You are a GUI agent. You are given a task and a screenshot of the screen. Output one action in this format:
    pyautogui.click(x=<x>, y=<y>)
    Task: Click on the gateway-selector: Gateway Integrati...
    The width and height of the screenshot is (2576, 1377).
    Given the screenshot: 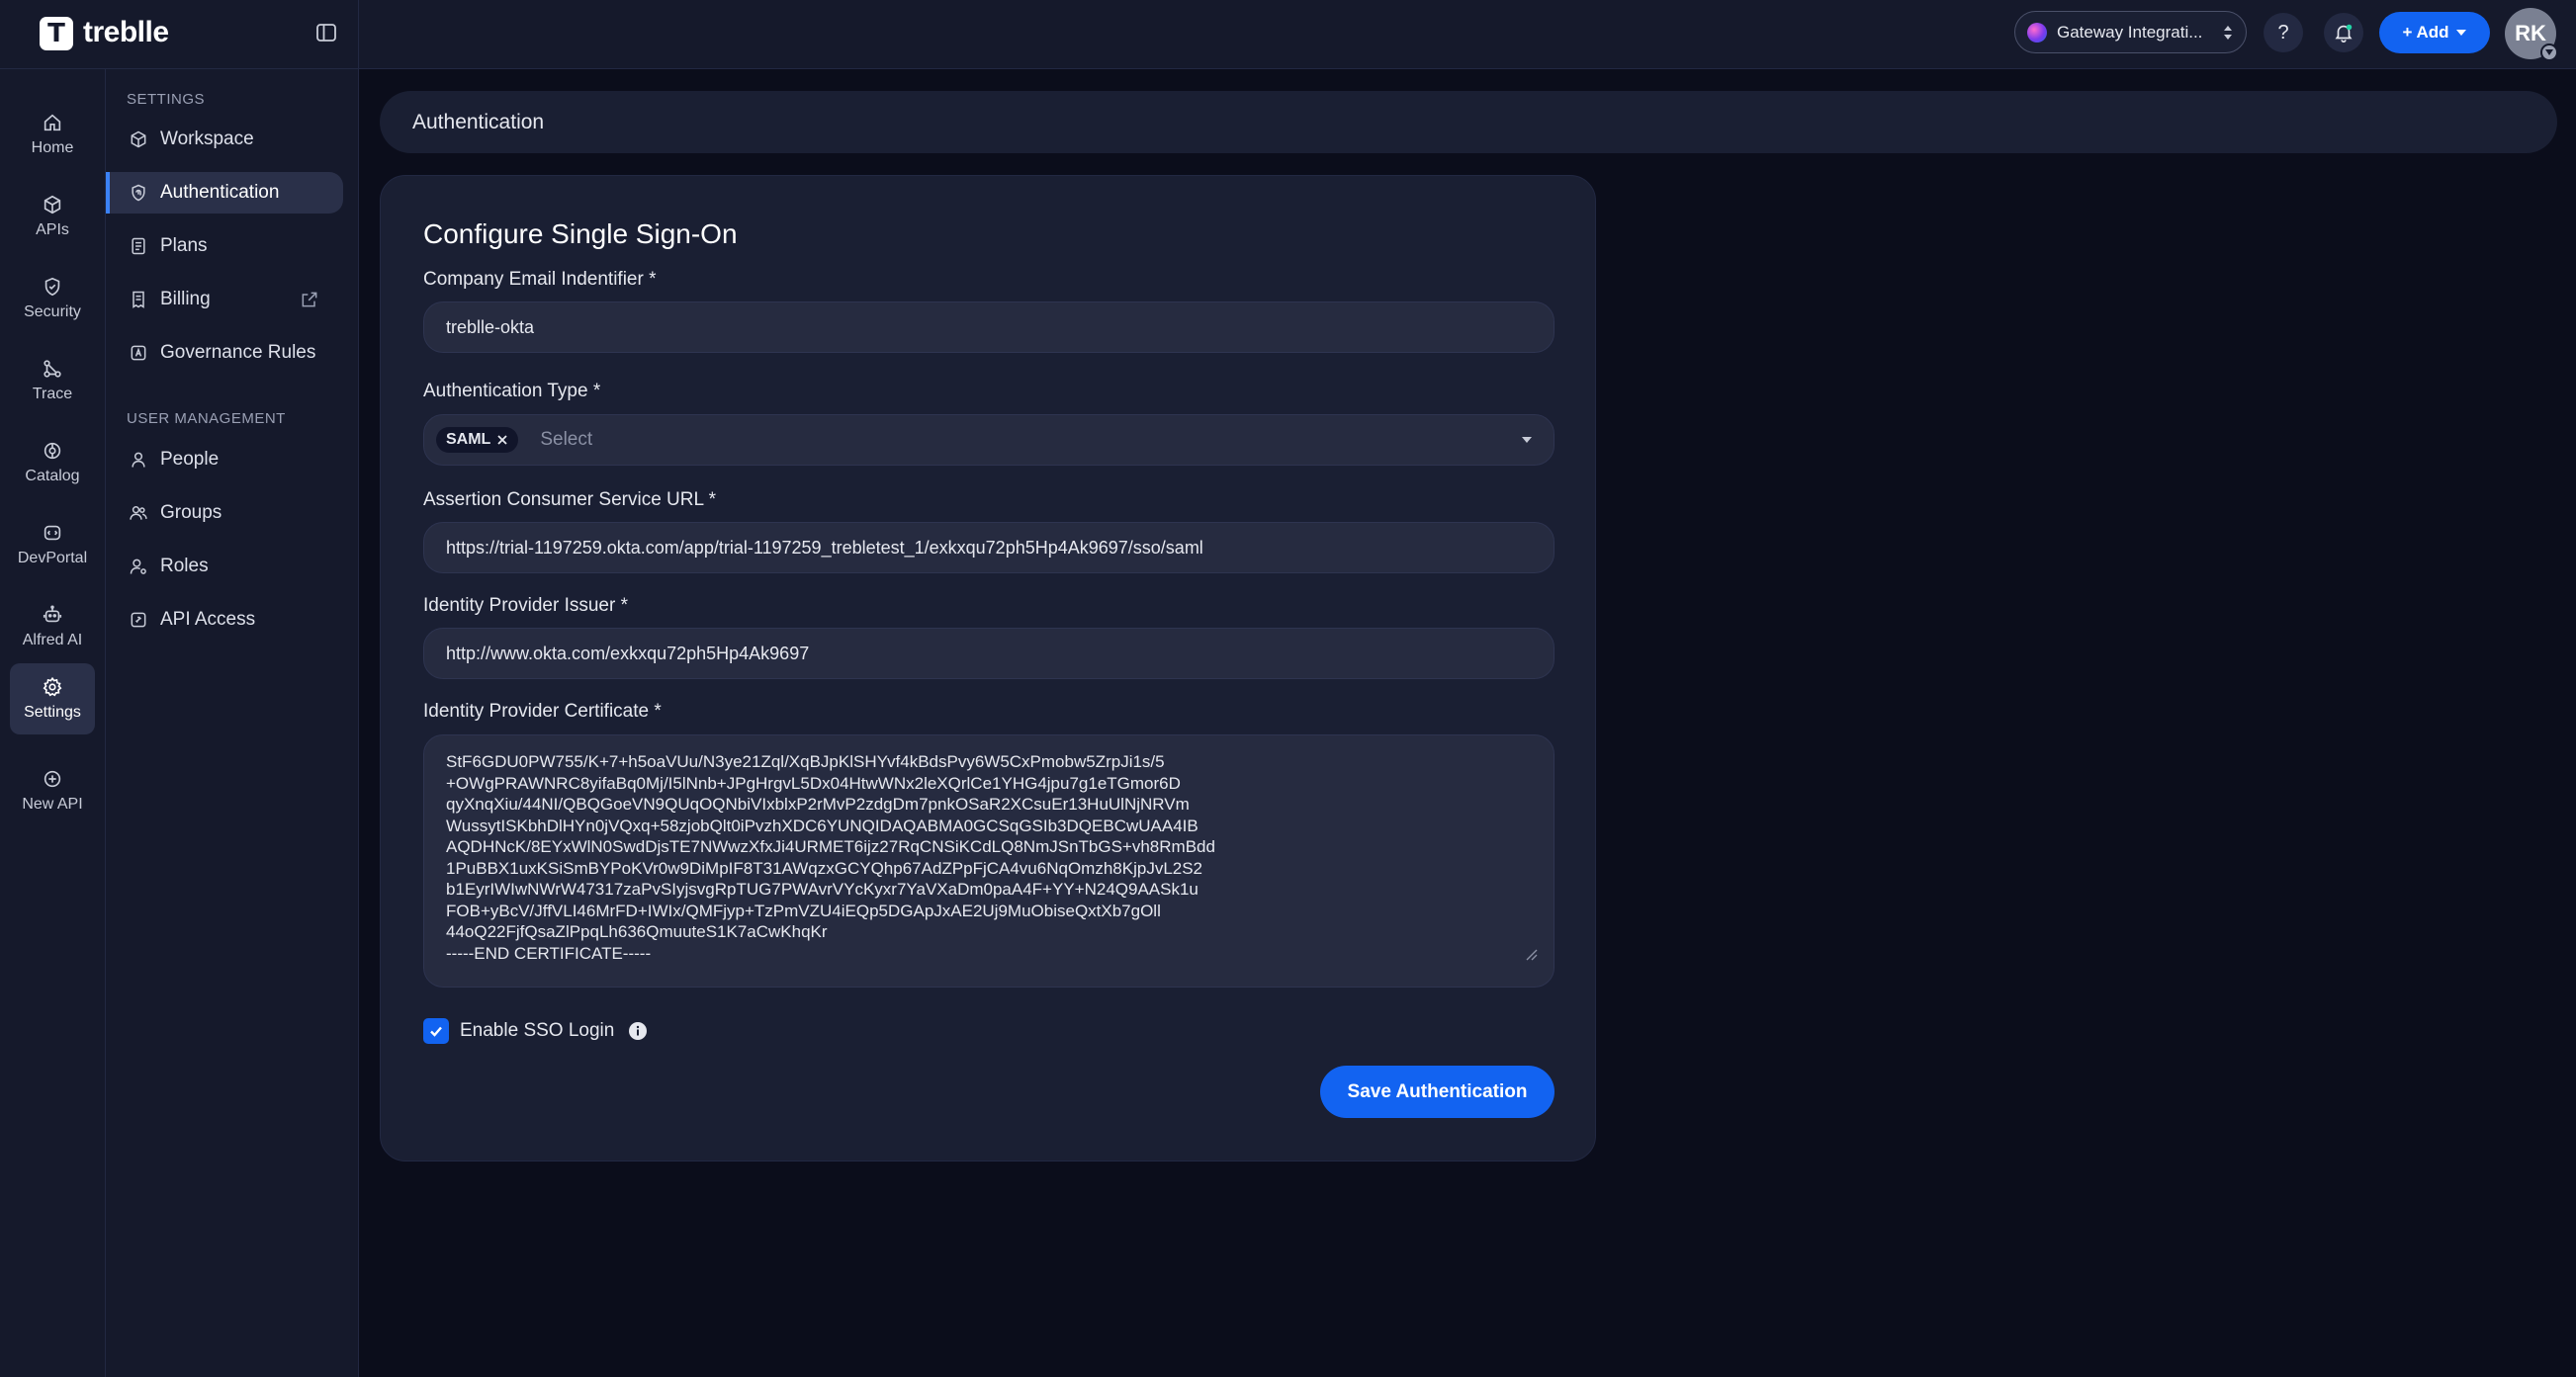 What is the action you would take?
    pyautogui.click(x=2130, y=32)
    